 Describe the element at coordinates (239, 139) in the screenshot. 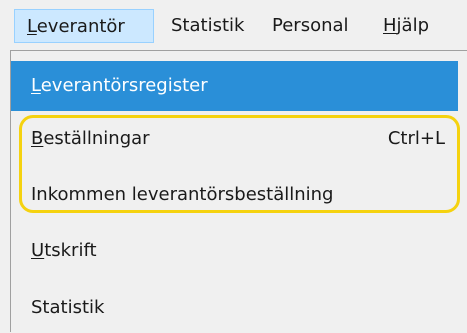

I see `menu-item-bestallningar: Beställningar Ctrl+L` at that location.